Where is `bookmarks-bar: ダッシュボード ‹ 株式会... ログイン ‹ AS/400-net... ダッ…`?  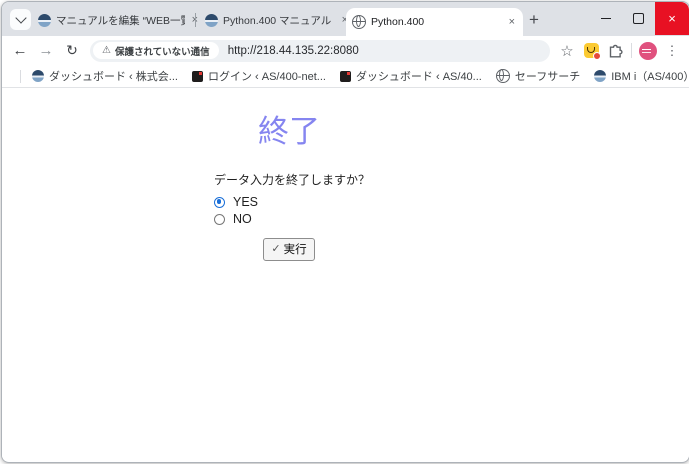 bookmarks-bar: ダッシュボード ‹ 株式会... ログイン ‹ AS/400-net... ダッ… is located at coordinates (345, 76).